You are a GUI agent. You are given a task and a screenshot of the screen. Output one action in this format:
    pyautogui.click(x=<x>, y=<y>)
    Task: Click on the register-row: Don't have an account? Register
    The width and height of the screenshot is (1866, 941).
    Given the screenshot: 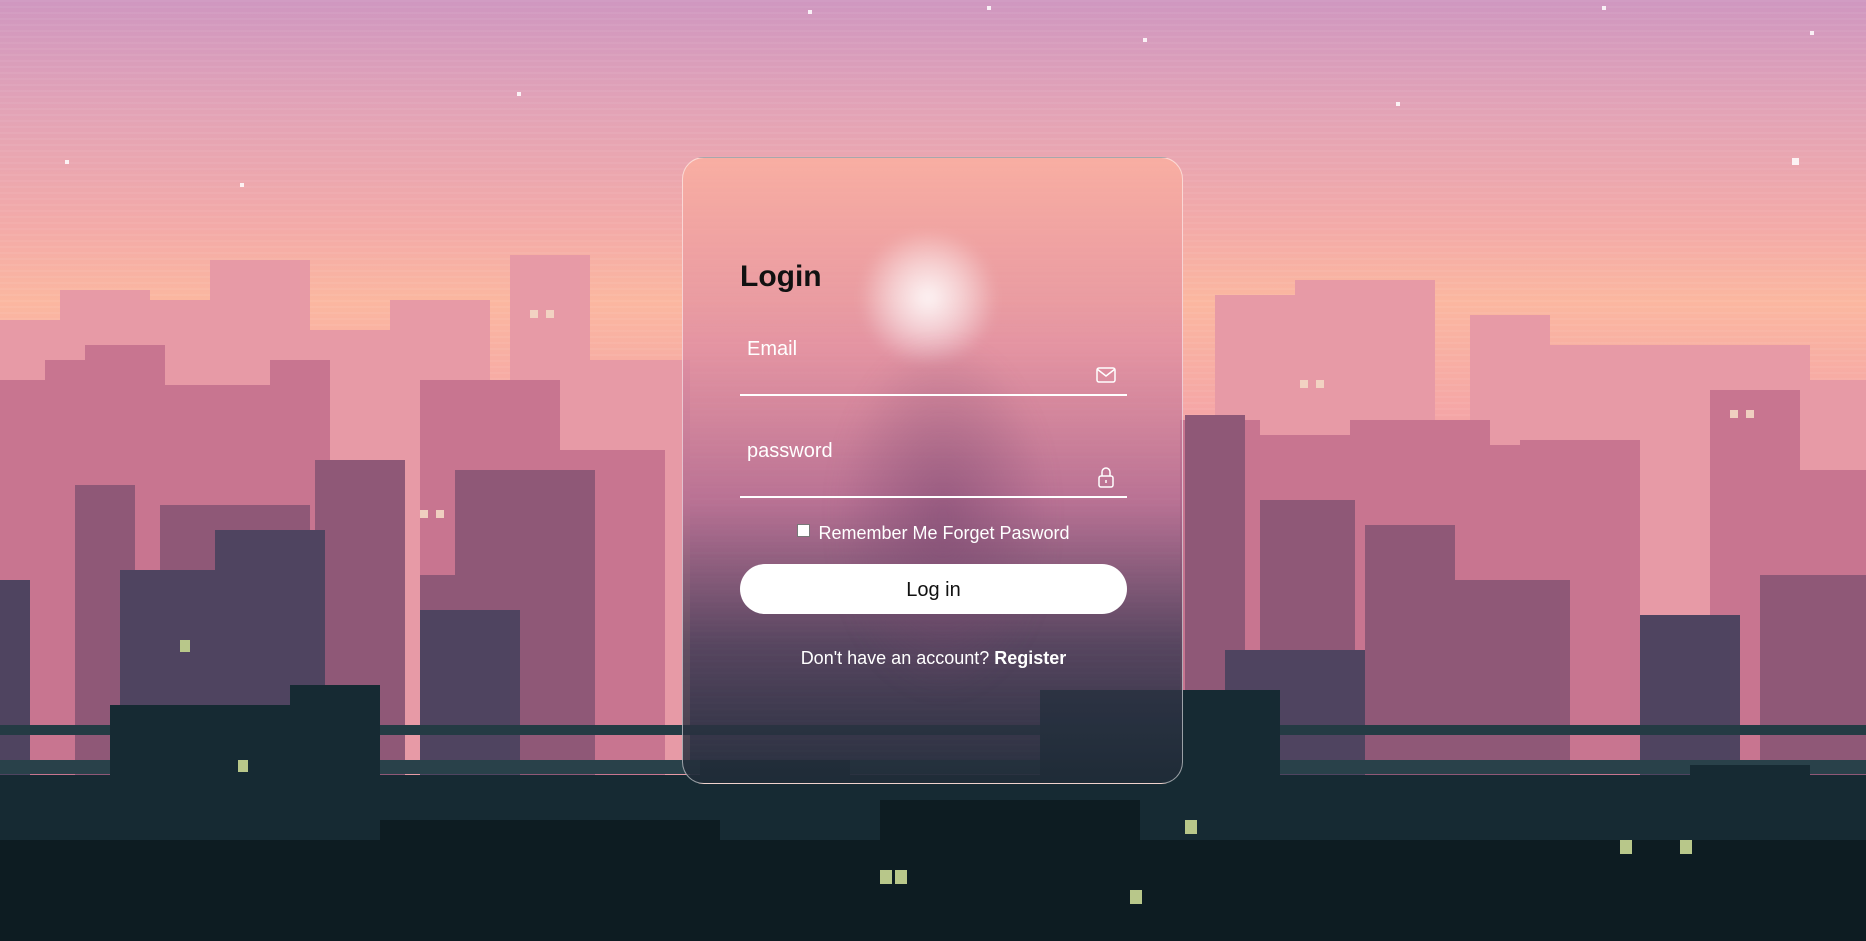 What is the action you would take?
    pyautogui.click(x=932, y=658)
    